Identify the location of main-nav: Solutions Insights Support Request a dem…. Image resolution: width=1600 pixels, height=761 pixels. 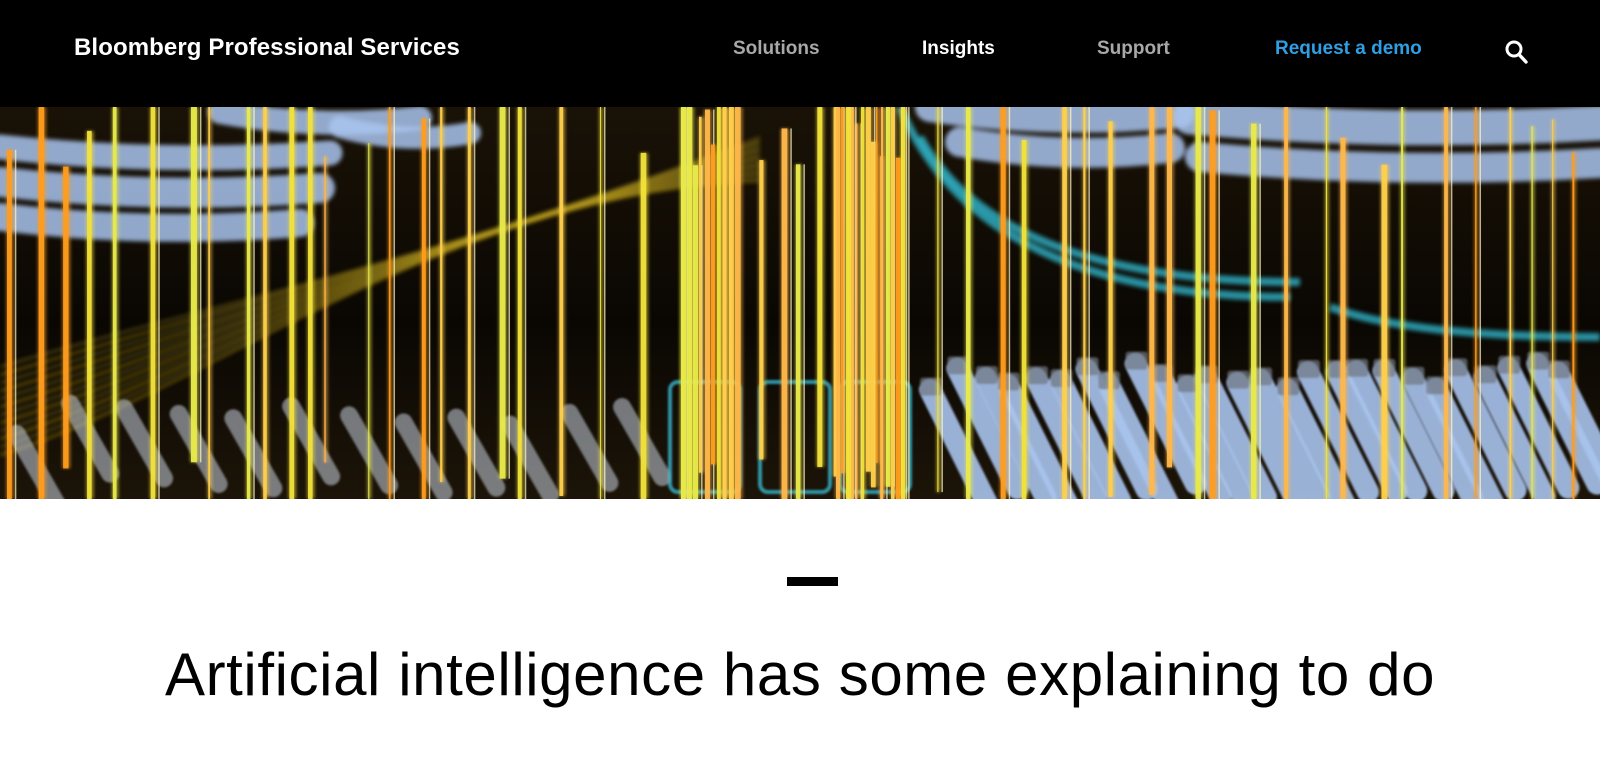
(800, 52).